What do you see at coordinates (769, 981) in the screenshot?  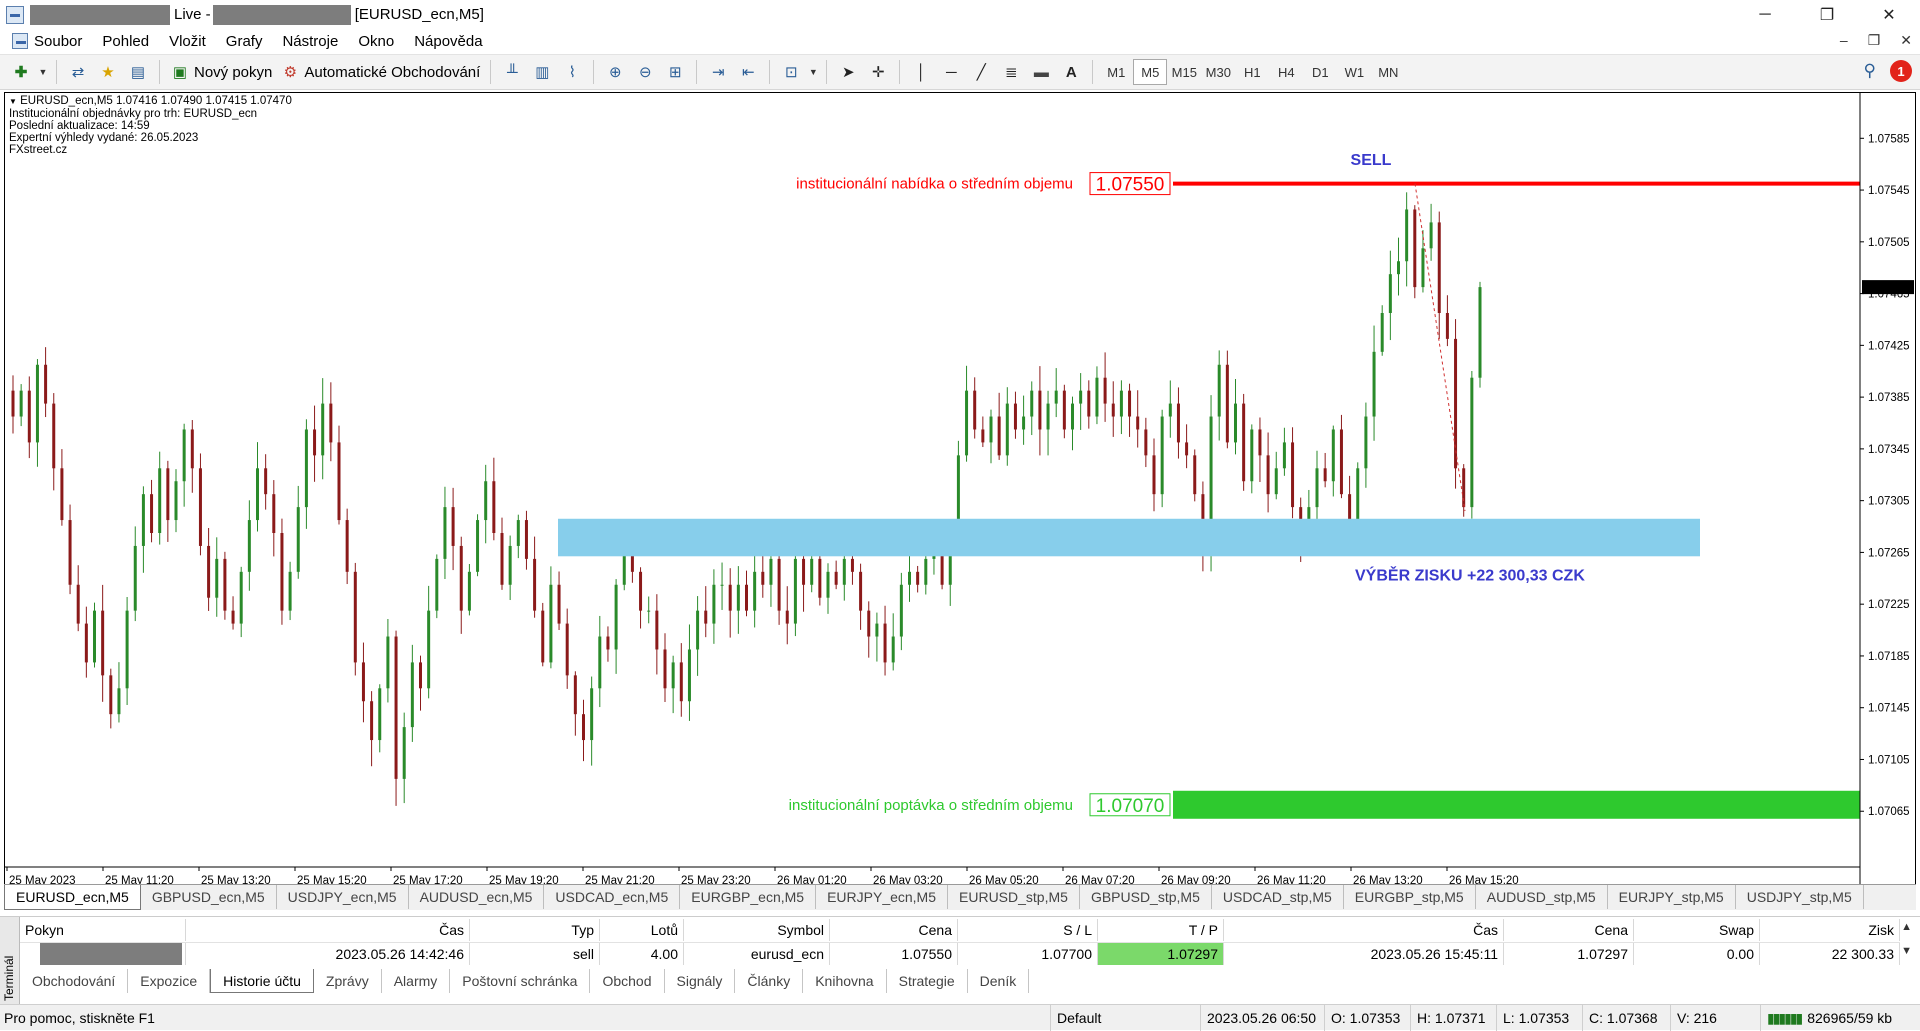 I see `terminal-tab: Články` at bounding box center [769, 981].